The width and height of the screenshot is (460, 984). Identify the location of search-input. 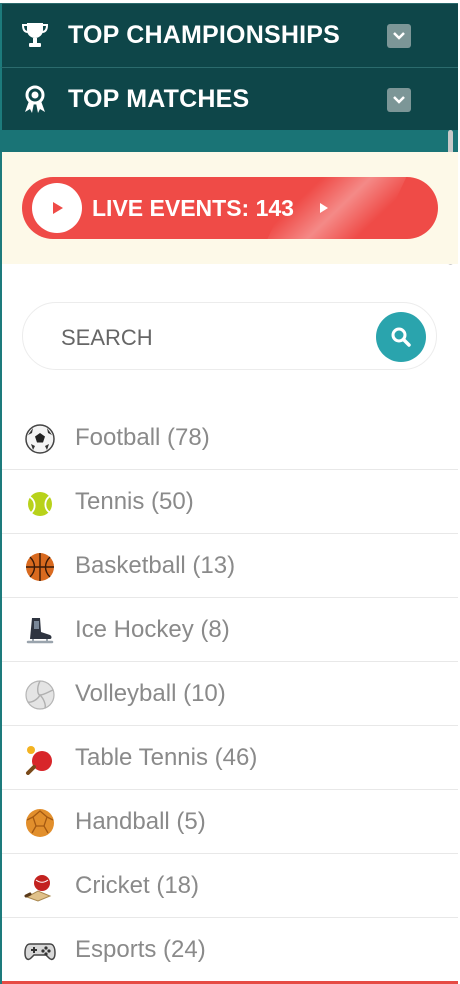
(211, 338).